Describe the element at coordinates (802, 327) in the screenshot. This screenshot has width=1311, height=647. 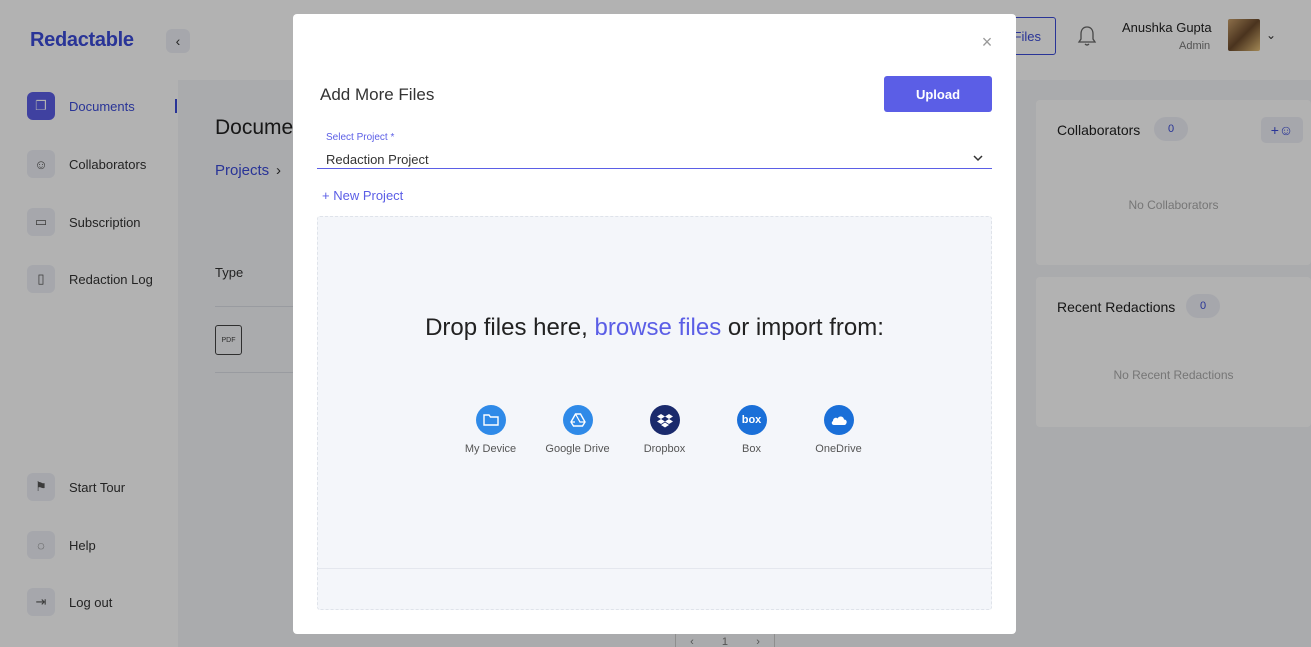
I see `drop-text-suffix: or import from:` at that location.